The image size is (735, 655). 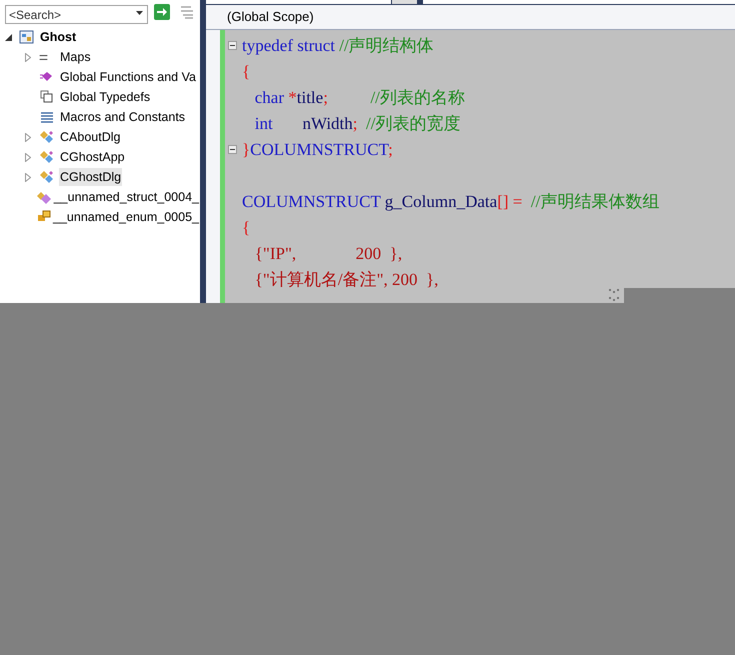 I want to click on resize-grip-icon, so click(x=615, y=295).